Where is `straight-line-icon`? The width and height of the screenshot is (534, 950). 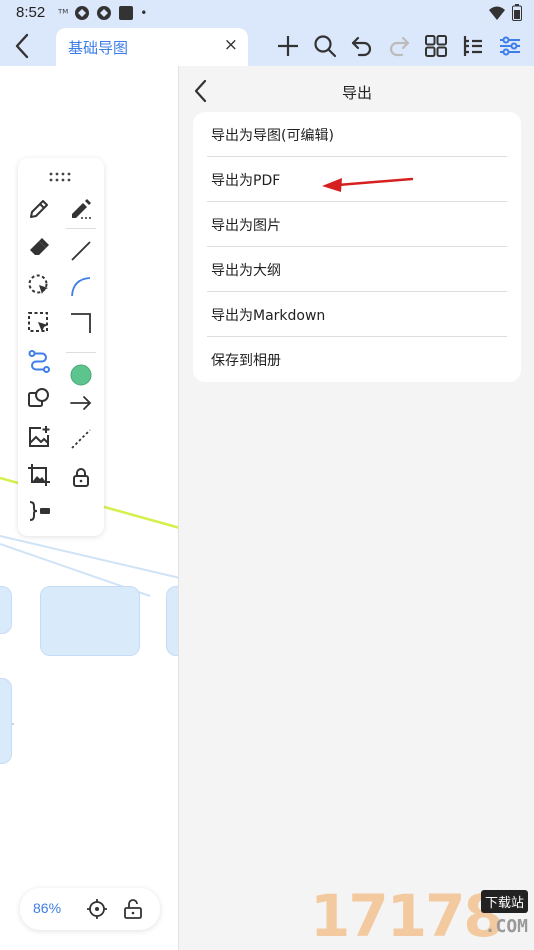 straight-line-icon is located at coordinates (81, 251).